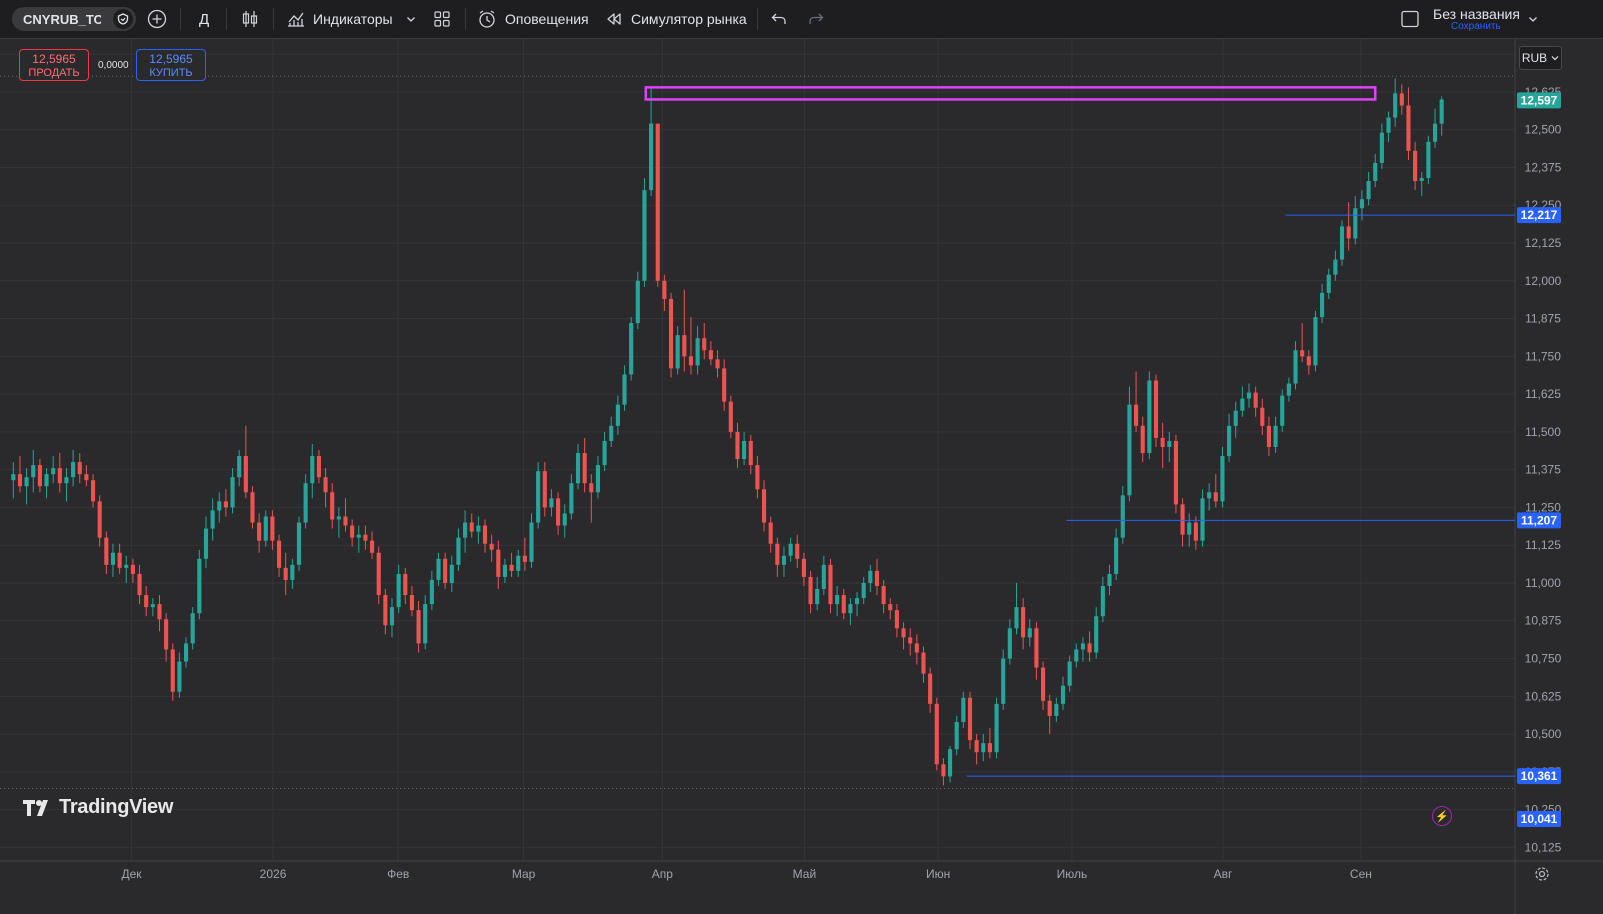 Image resolution: width=1603 pixels, height=914 pixels. I want to click on level-price-label: 10,361, so click(1539, 776).